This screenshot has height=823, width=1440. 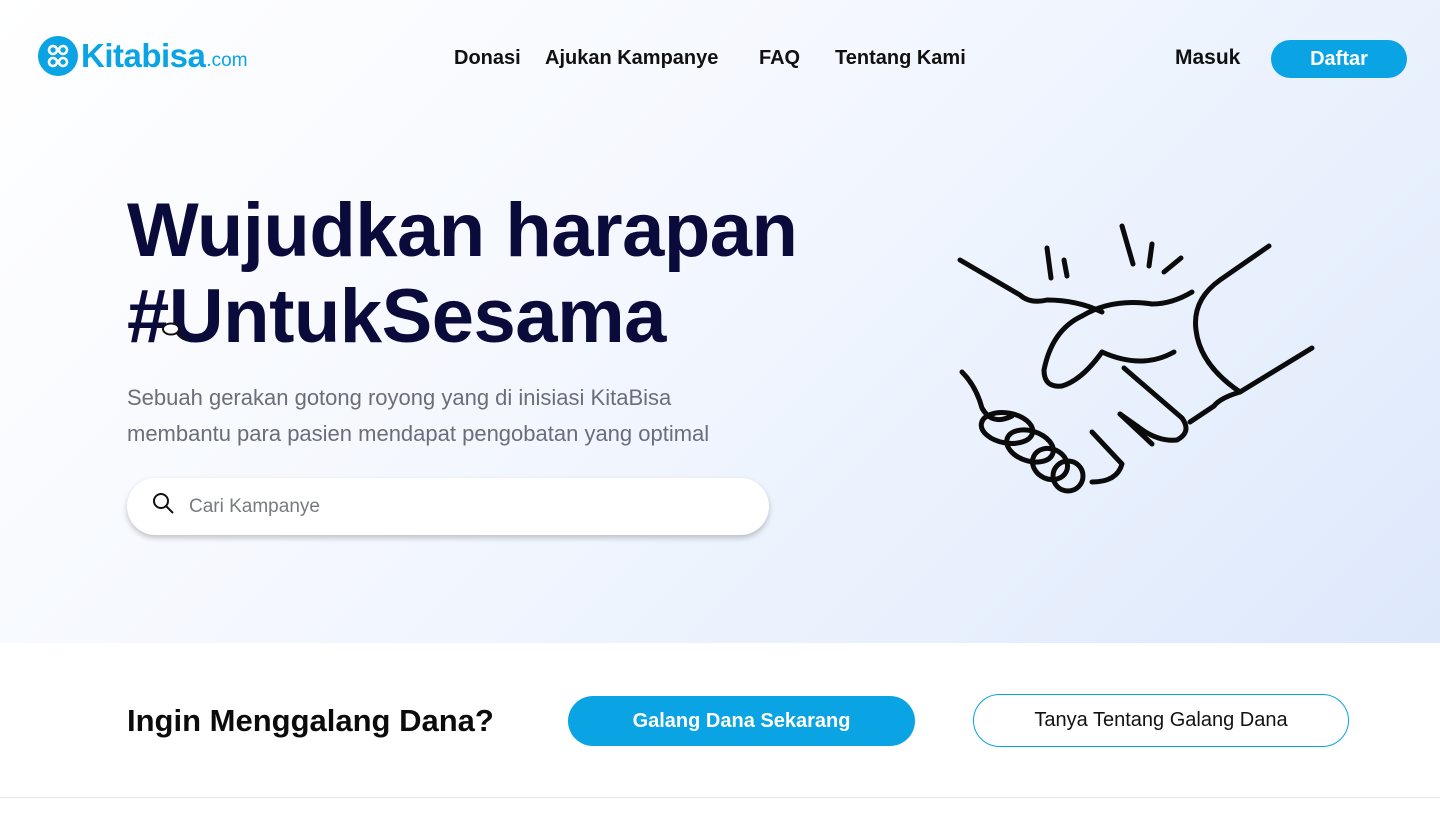 I want to click on search-input, so click(x=469, y=506).